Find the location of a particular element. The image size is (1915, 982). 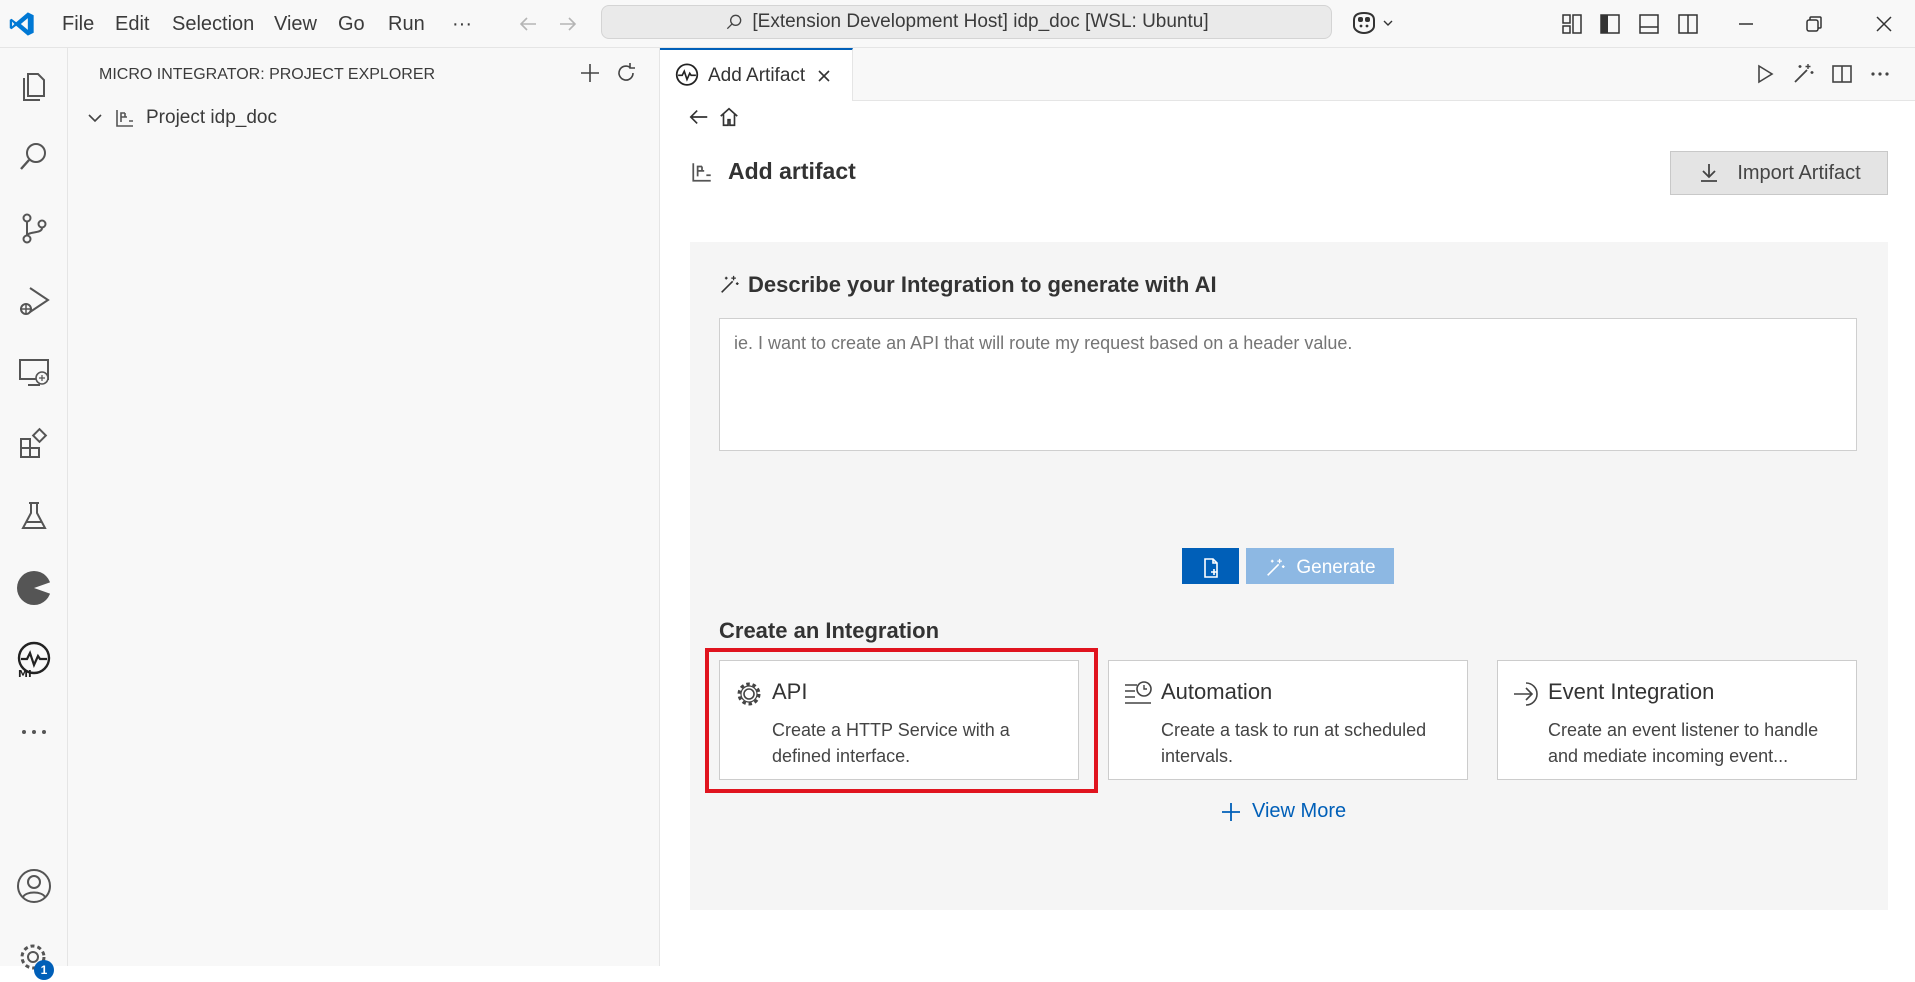

close-tab-icon is located at coordinates (824, 76).